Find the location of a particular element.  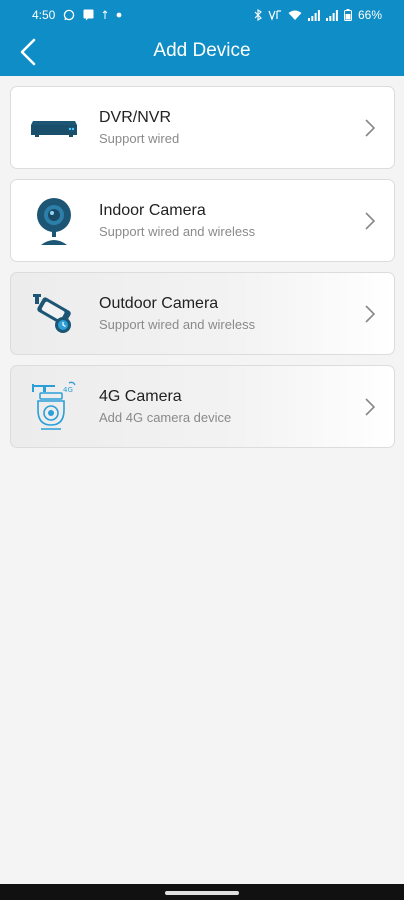

page-title: Add Device is located at coordinates (202, 50).